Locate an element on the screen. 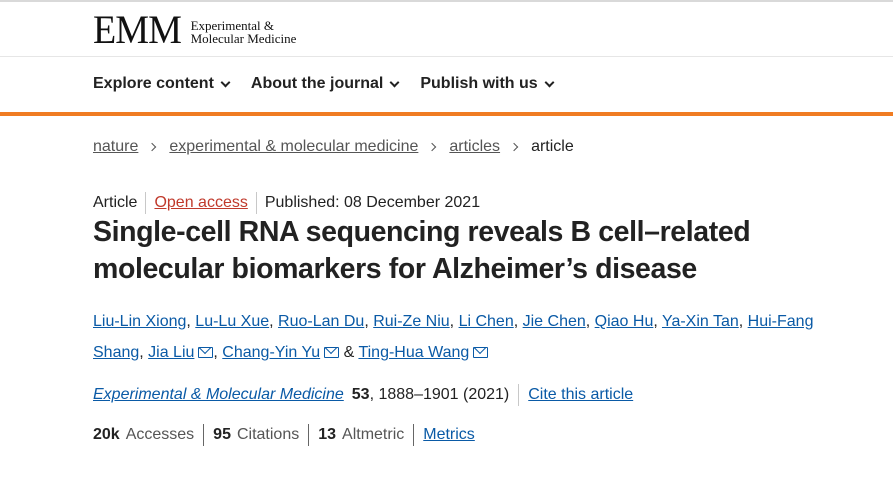  nav-explore-content-label: Explore content is located at coordinates (153, 83).